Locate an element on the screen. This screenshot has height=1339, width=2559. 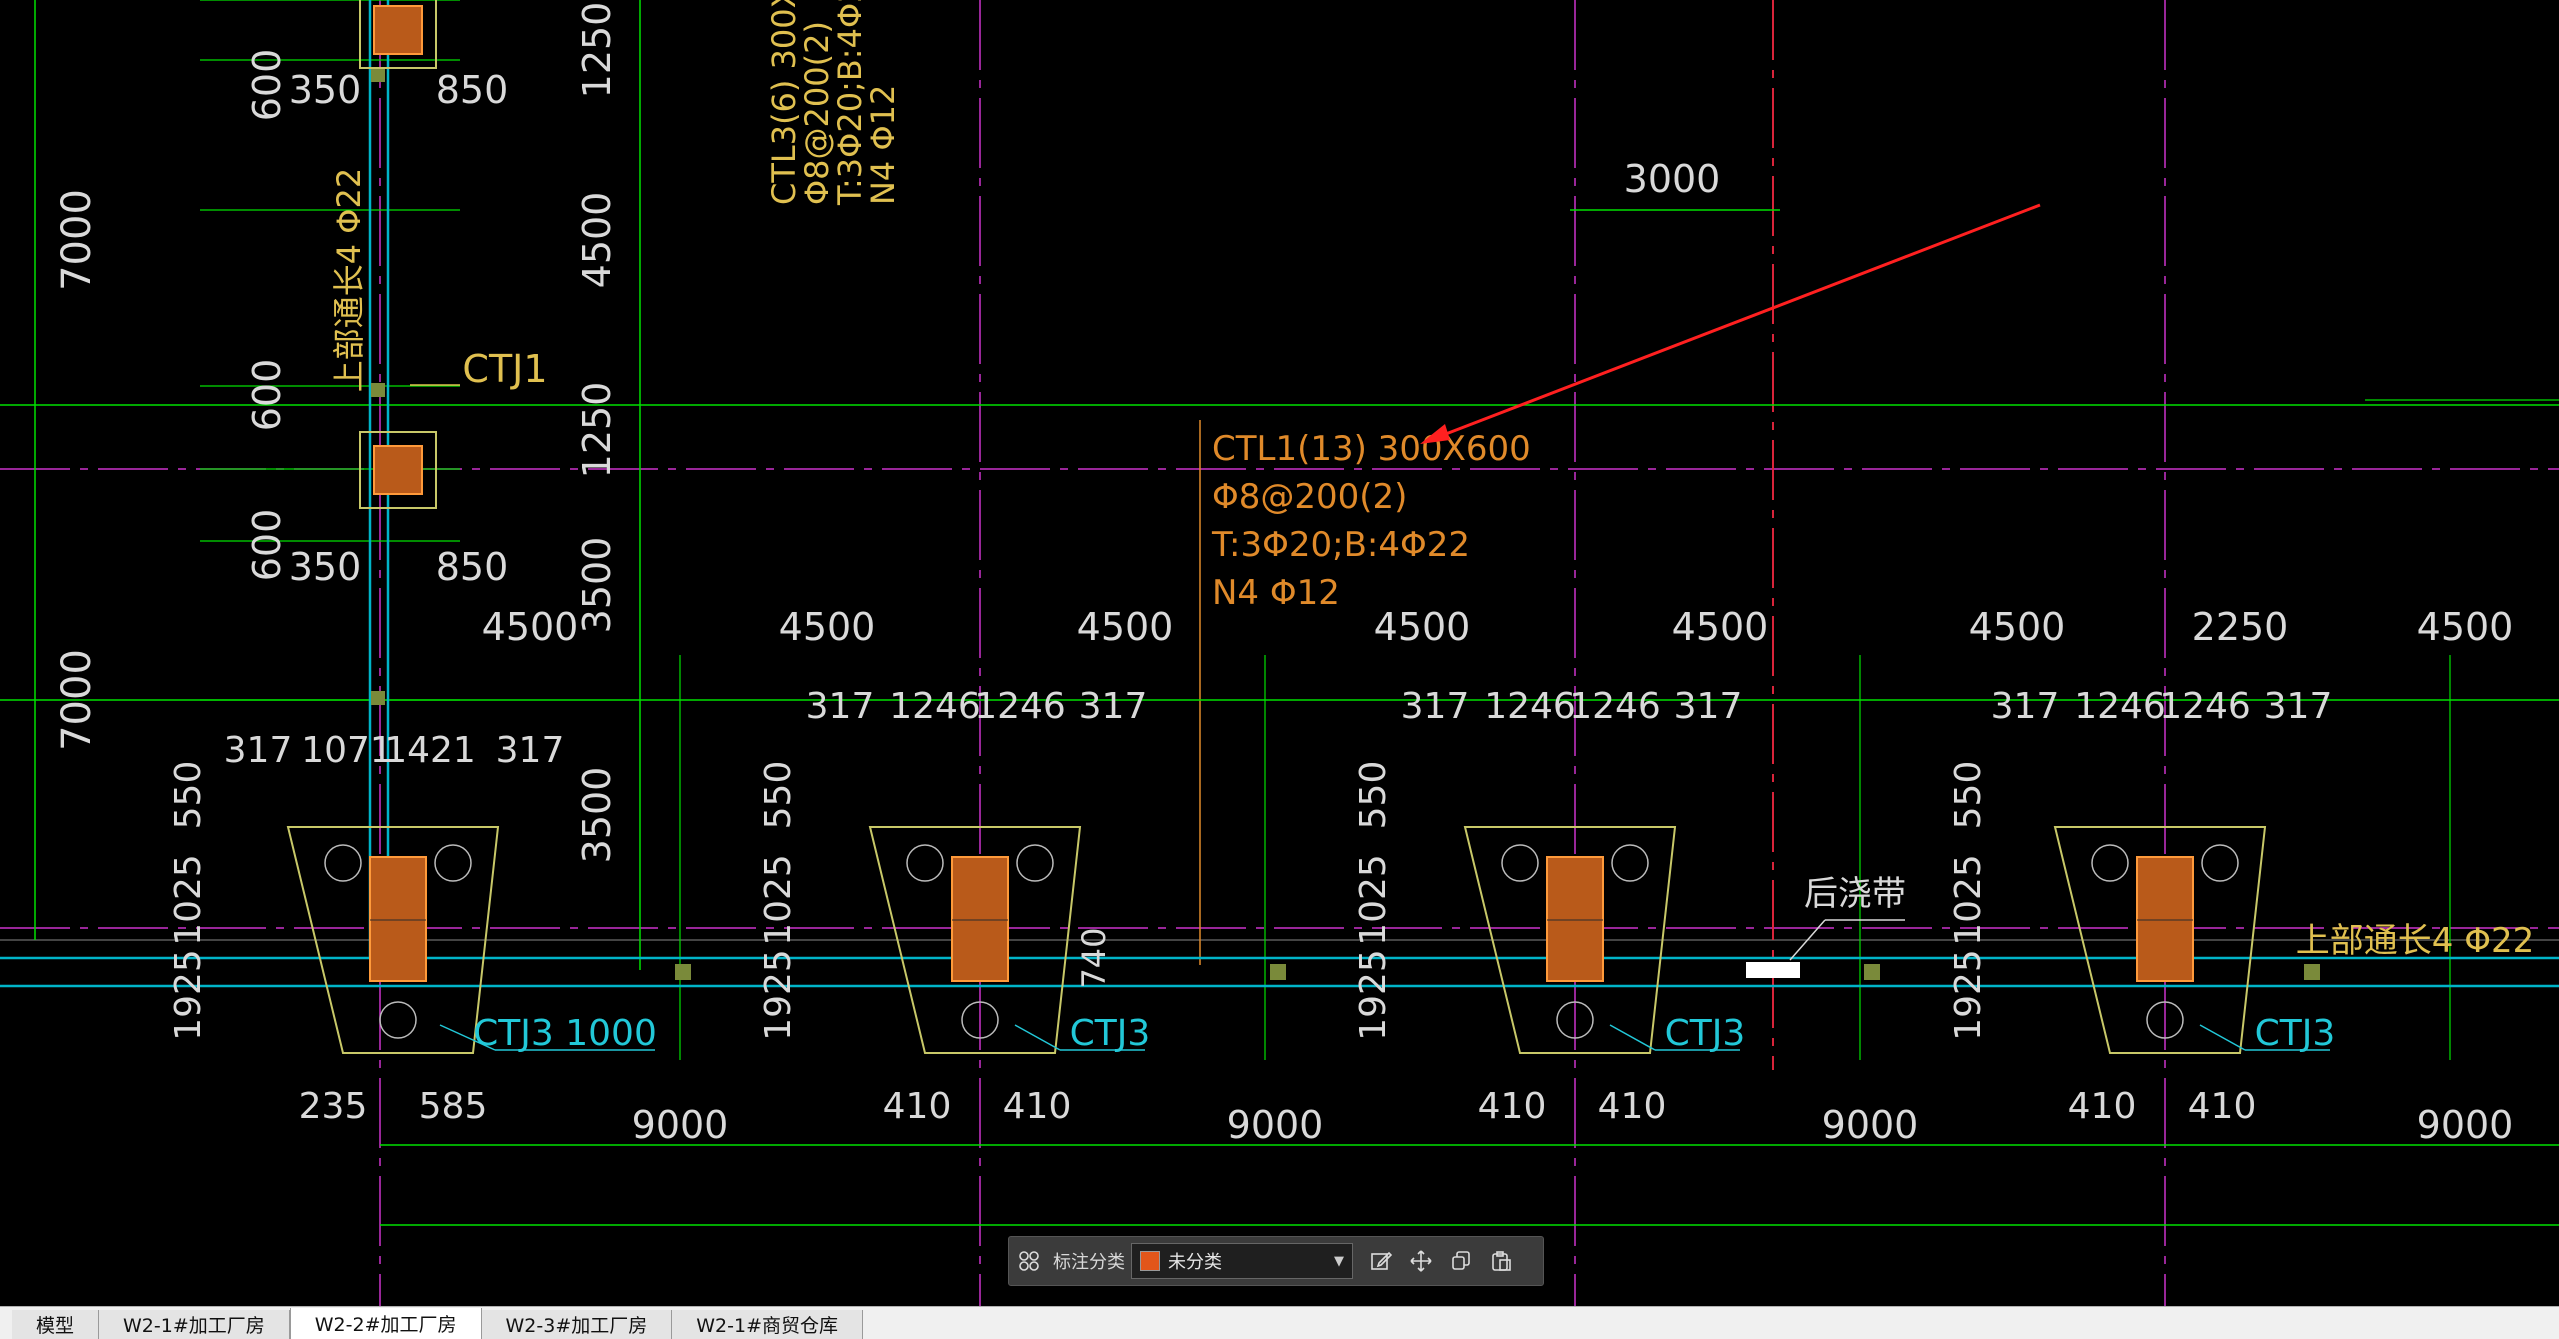
tab-w2-1-warehouse: W2-1#商贸仓库 is located at coordinates (768, 1324).